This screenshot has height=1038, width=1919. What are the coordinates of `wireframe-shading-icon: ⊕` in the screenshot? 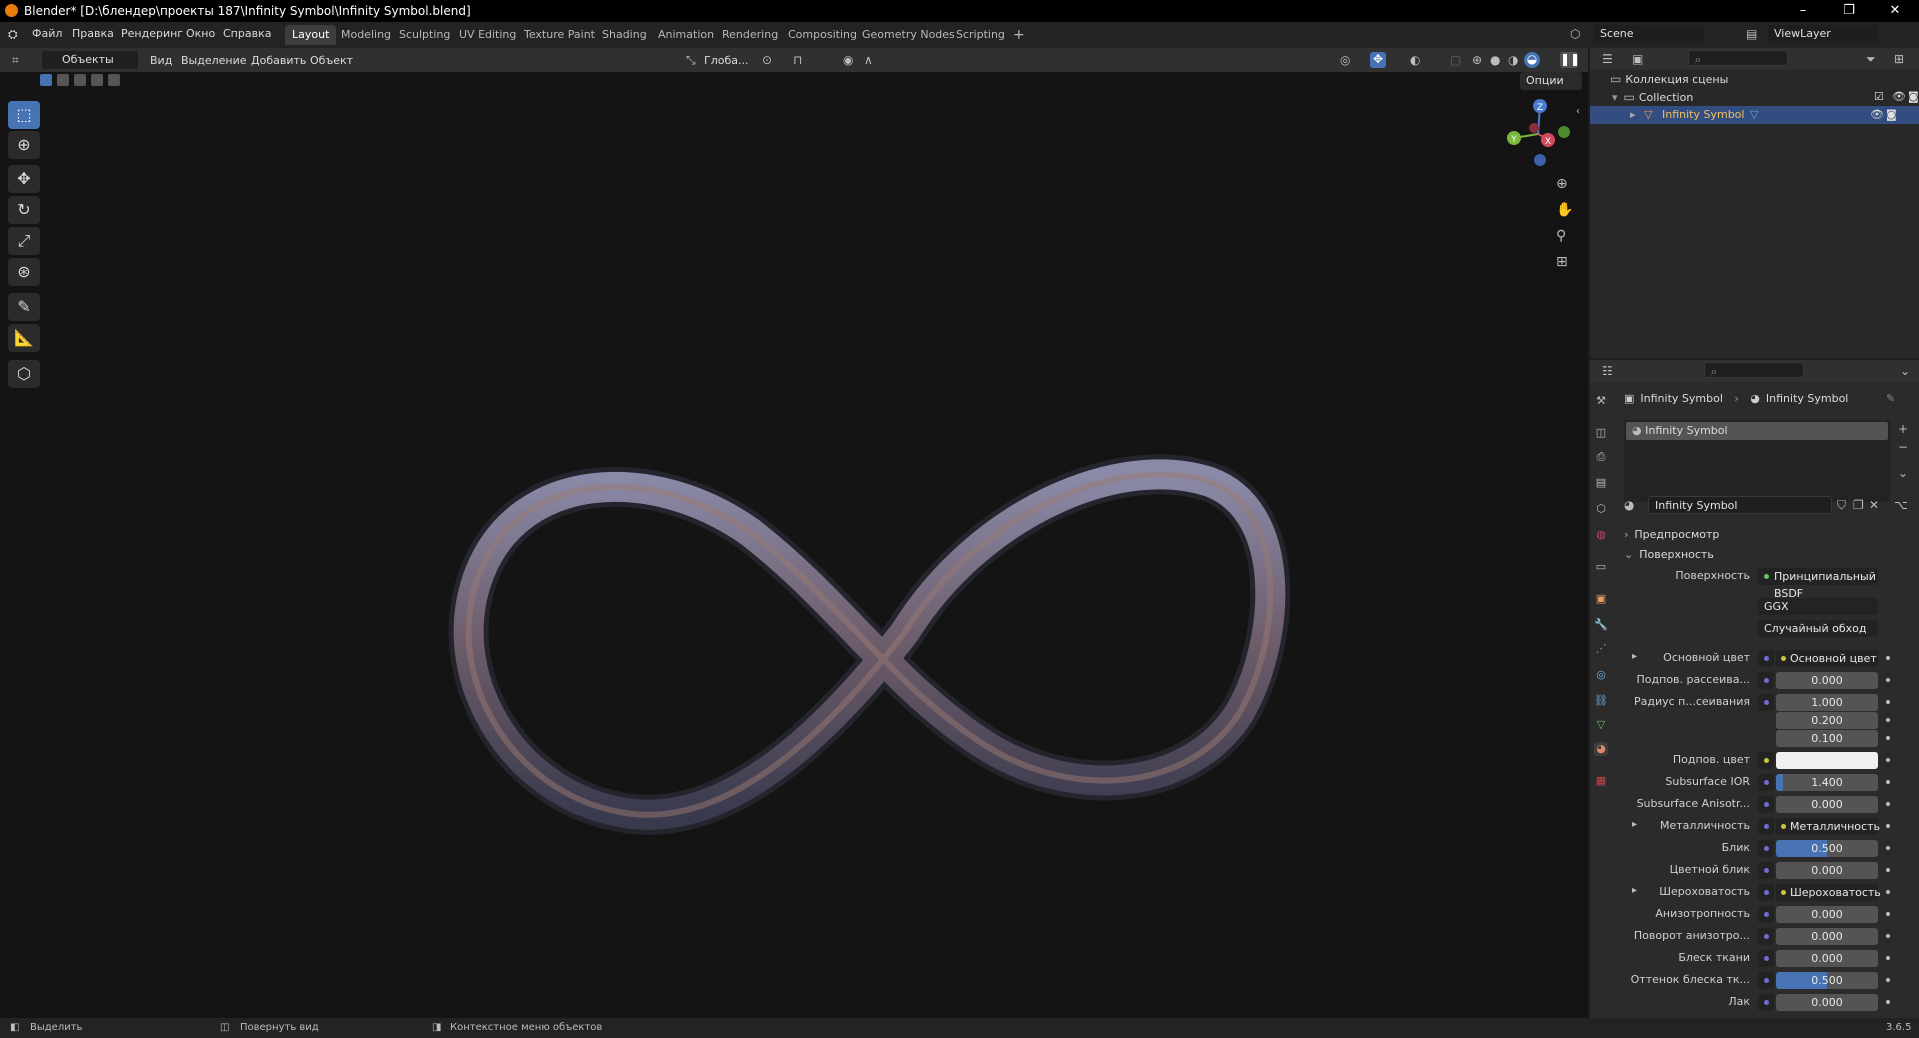 It's located at (1477, 60).